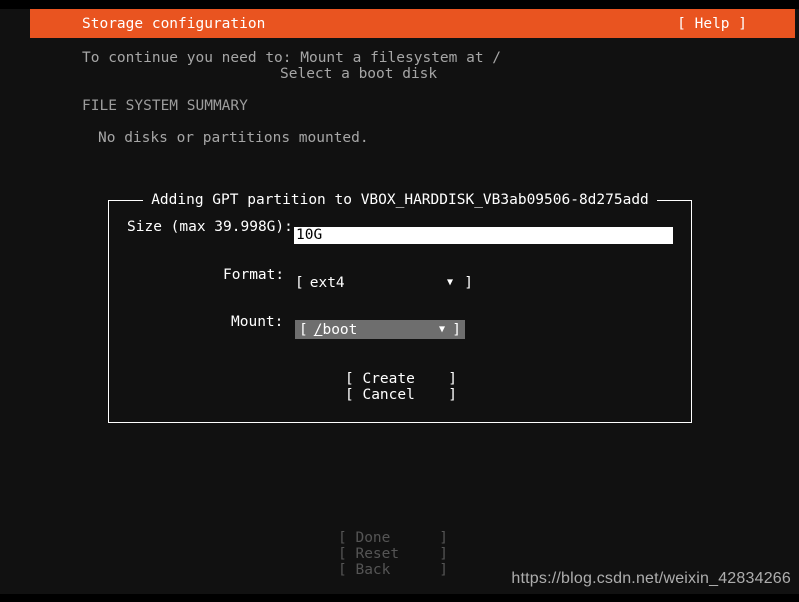 Image resolution: width=799 pixels, height=602 pixels. Describe the element at coordinates (399, 4) in the screenshot. I see `screen-top-letterbox` at that location.